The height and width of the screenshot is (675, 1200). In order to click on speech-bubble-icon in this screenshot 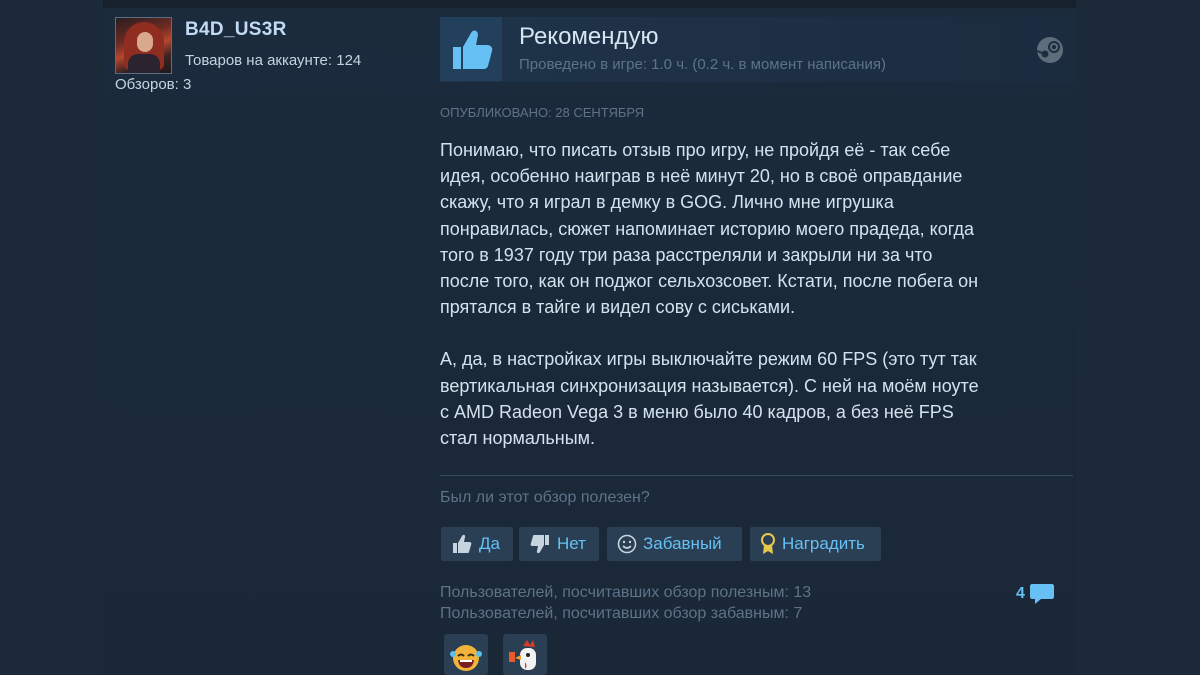, I will do `click(1041, 594)`.